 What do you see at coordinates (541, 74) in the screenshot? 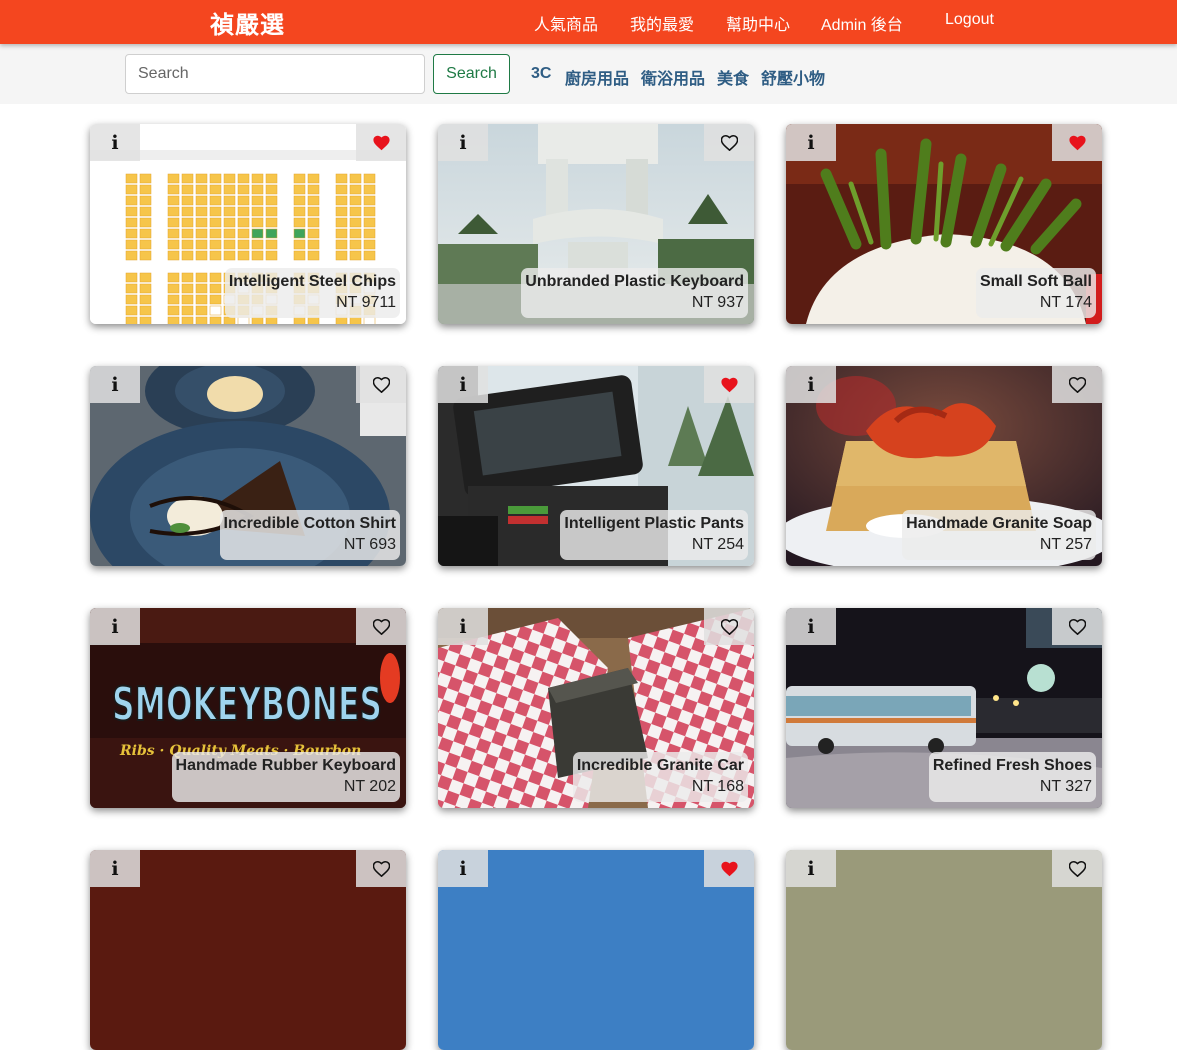
I see `category-link-3c: 3C` at bounding box center [541, 74].